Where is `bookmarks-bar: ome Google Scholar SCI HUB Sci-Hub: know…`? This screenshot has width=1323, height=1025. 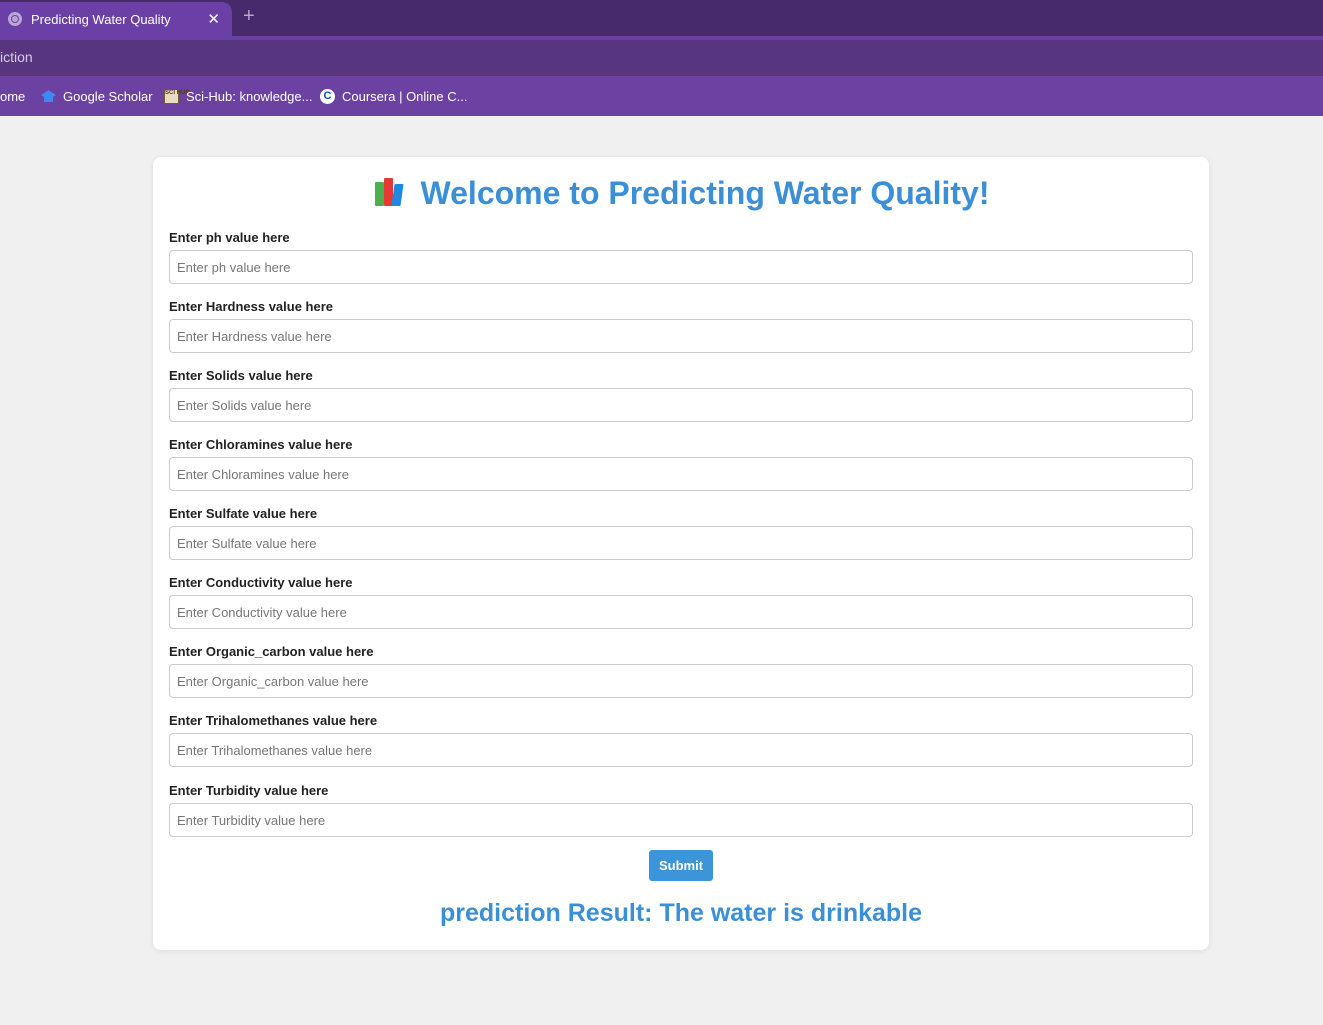
bookmarks-bar: ome Google Scholar SCI HUB Sci-Hub: know… is located at coordinates (661, 96).